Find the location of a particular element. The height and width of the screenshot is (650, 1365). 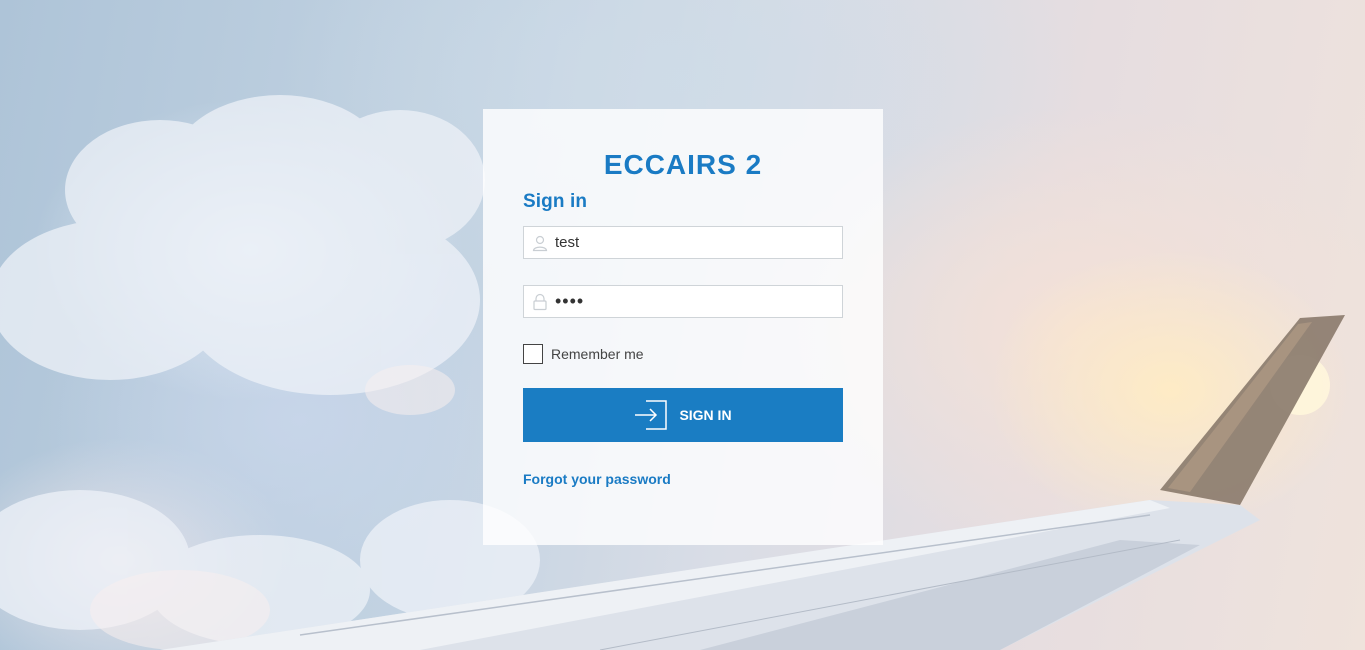

password-input is located at coordinates (696, 301).